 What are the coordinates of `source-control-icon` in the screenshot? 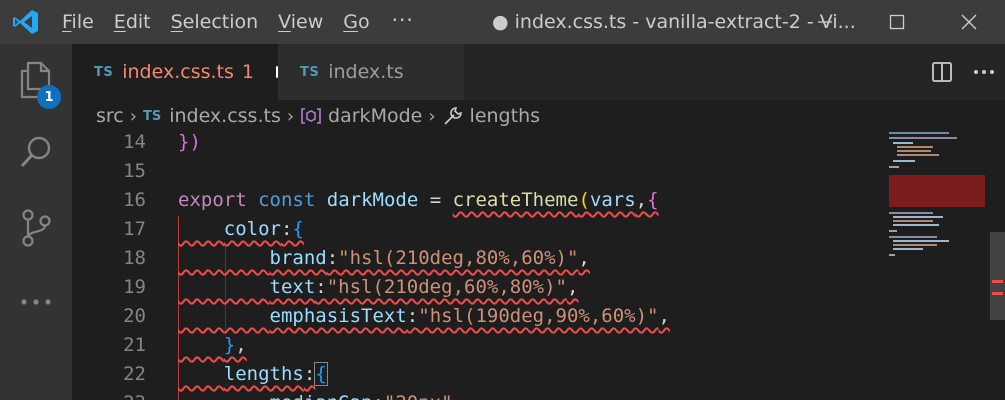 It's located at (36, 228).